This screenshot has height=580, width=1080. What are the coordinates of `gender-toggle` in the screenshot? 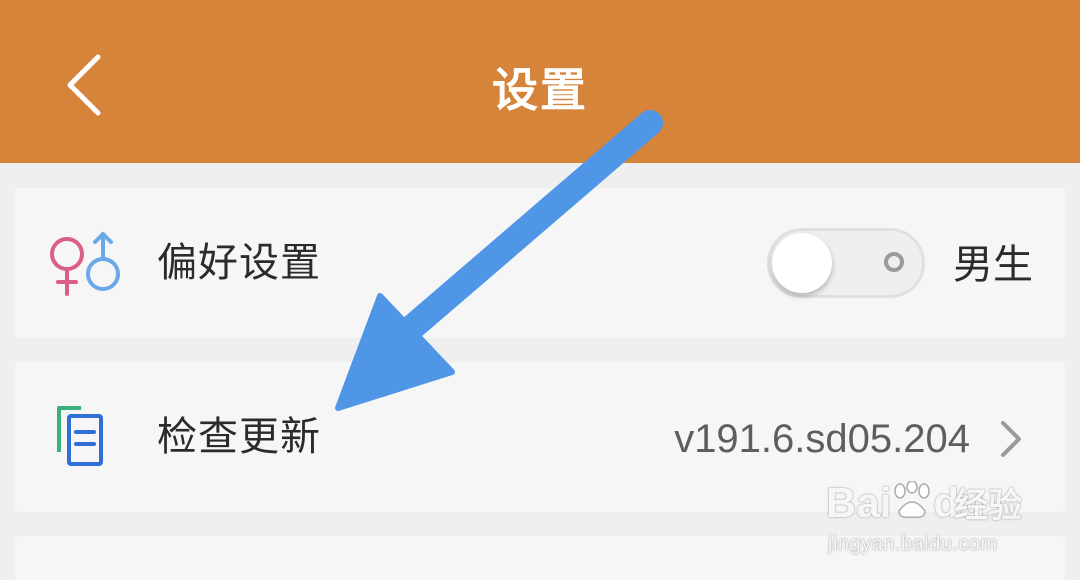 It's located at (846, 263).